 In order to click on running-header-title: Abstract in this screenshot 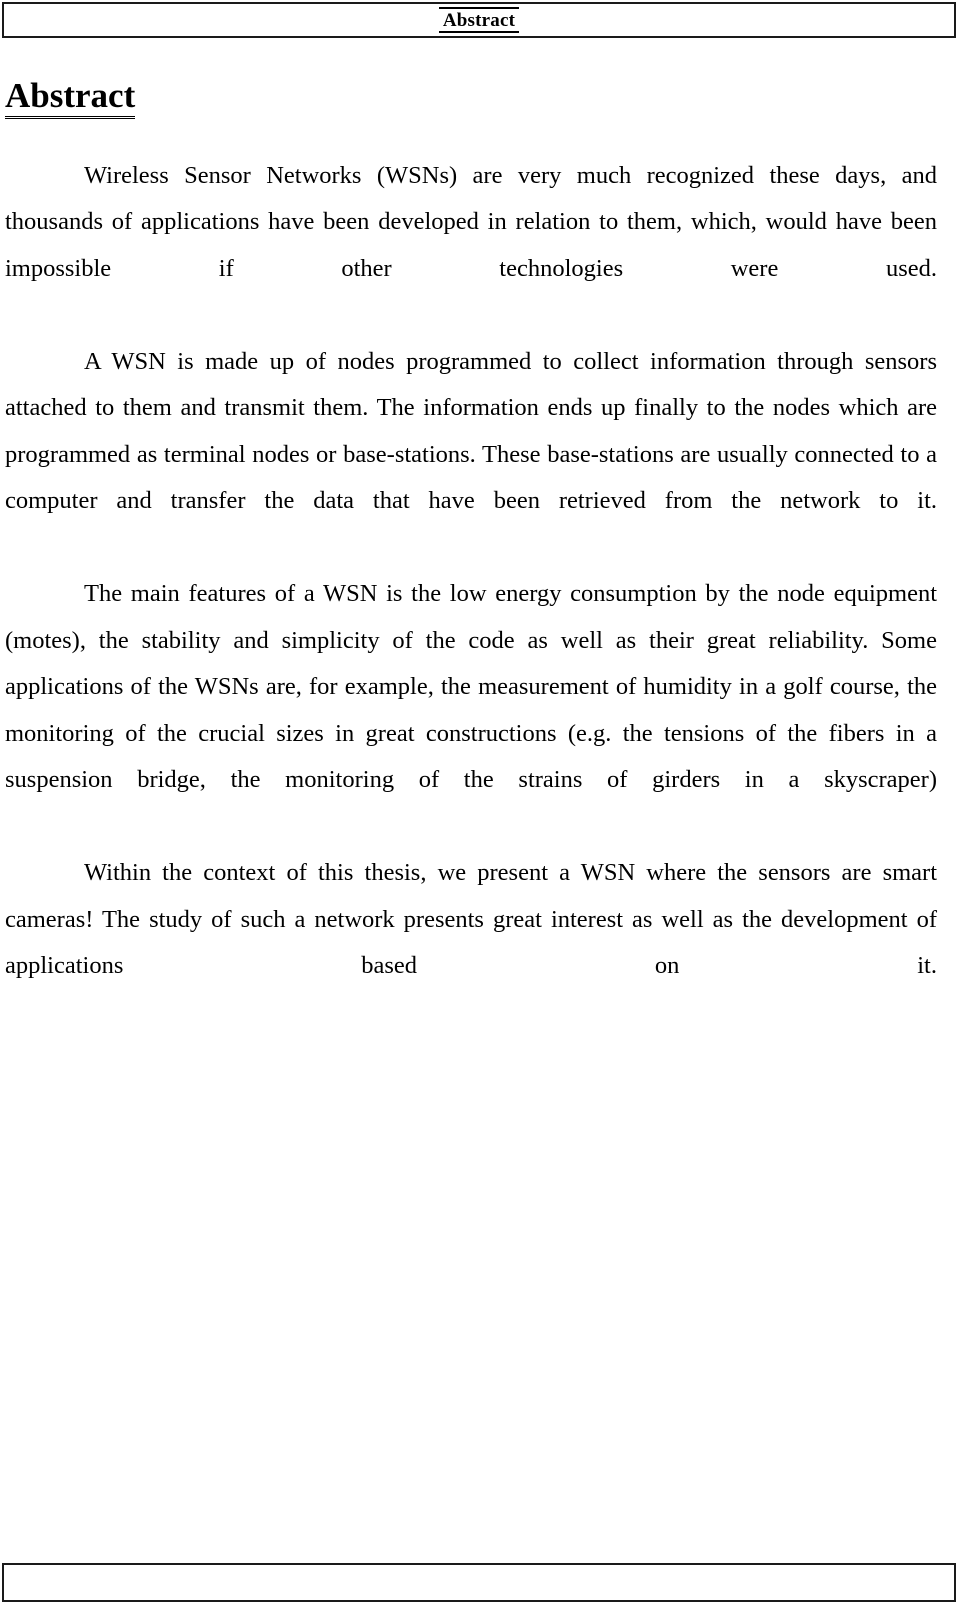, I will do `click(479, 20)`.